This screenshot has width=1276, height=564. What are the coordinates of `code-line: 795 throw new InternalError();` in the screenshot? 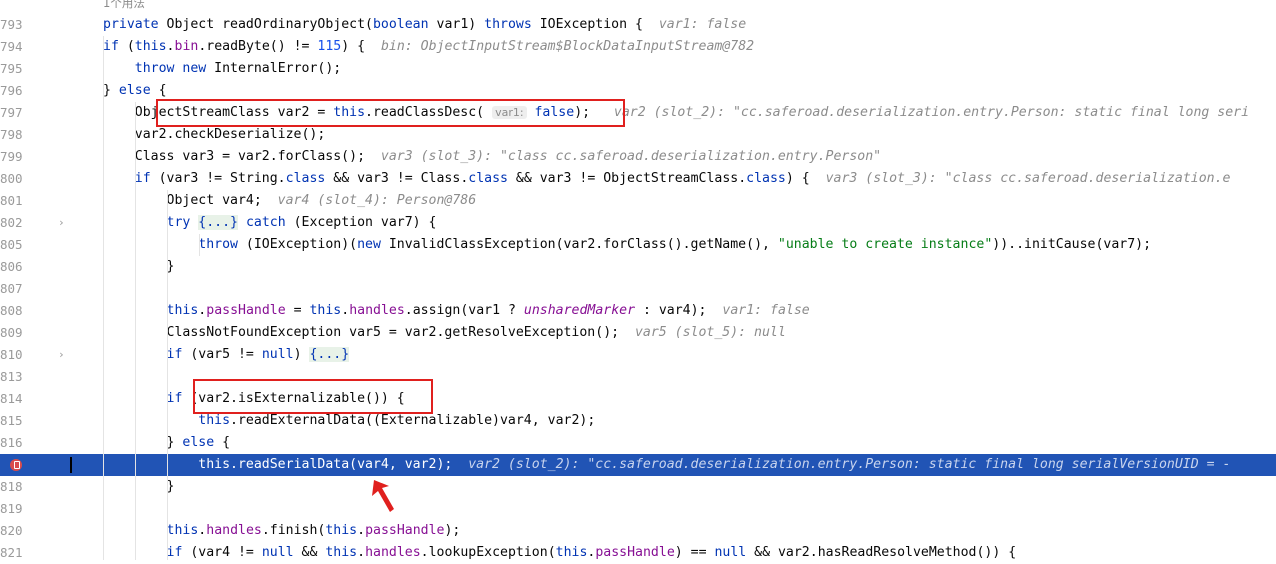 It's located at (638, 69).